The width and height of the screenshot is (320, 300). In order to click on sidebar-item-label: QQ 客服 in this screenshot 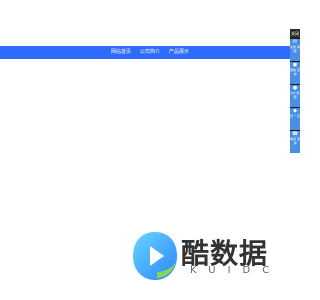, I will do `click(295, 95)`.